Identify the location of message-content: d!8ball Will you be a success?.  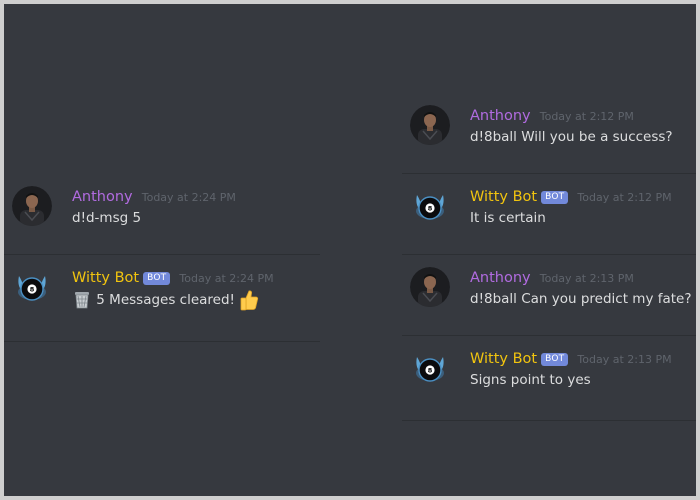
(571, 137).